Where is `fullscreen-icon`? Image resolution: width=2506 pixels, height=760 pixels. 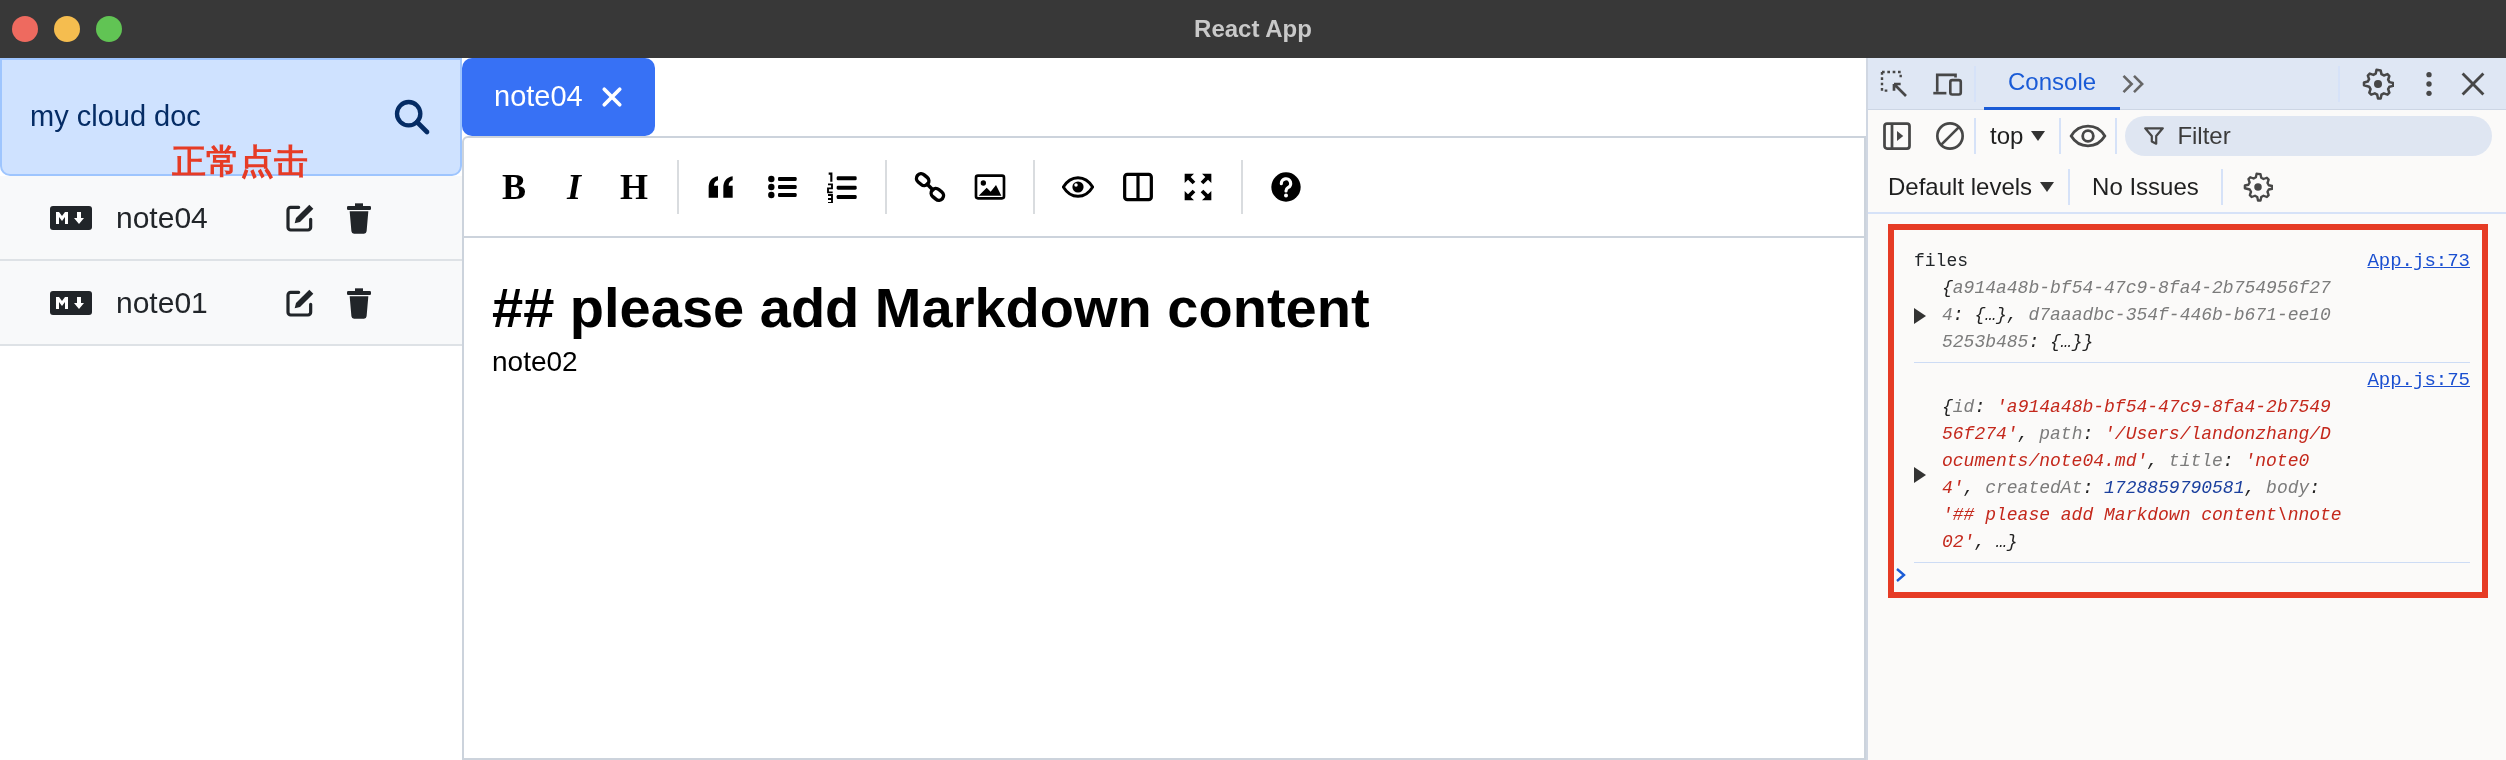
fullscreen-icon is located at coordinates (1198, 187).